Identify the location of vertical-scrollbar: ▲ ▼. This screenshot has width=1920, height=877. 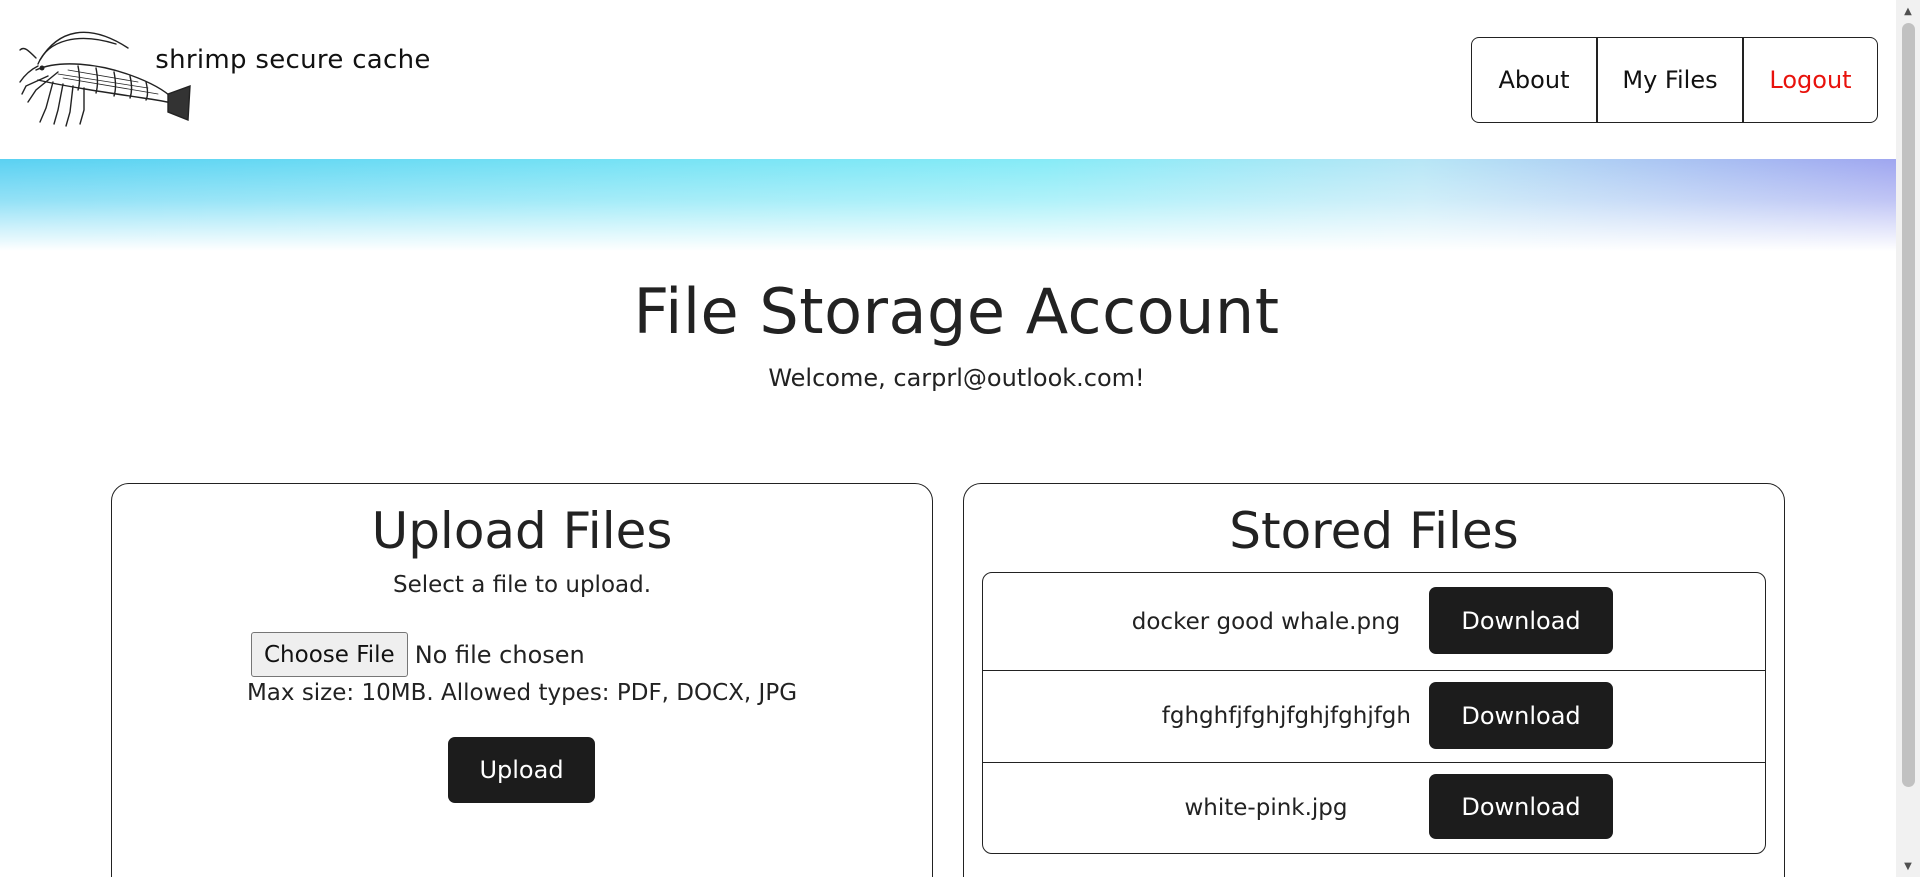
(1908, 438).